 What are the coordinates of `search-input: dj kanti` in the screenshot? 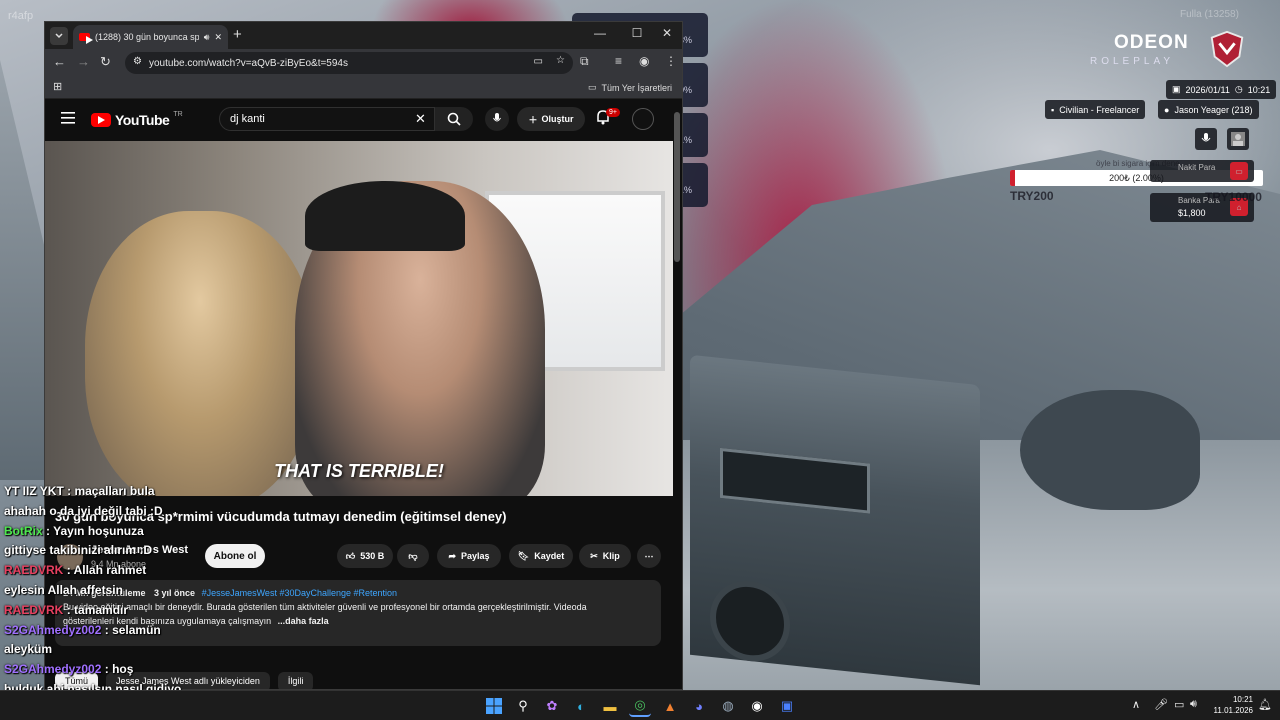 It's located at (327, 119).